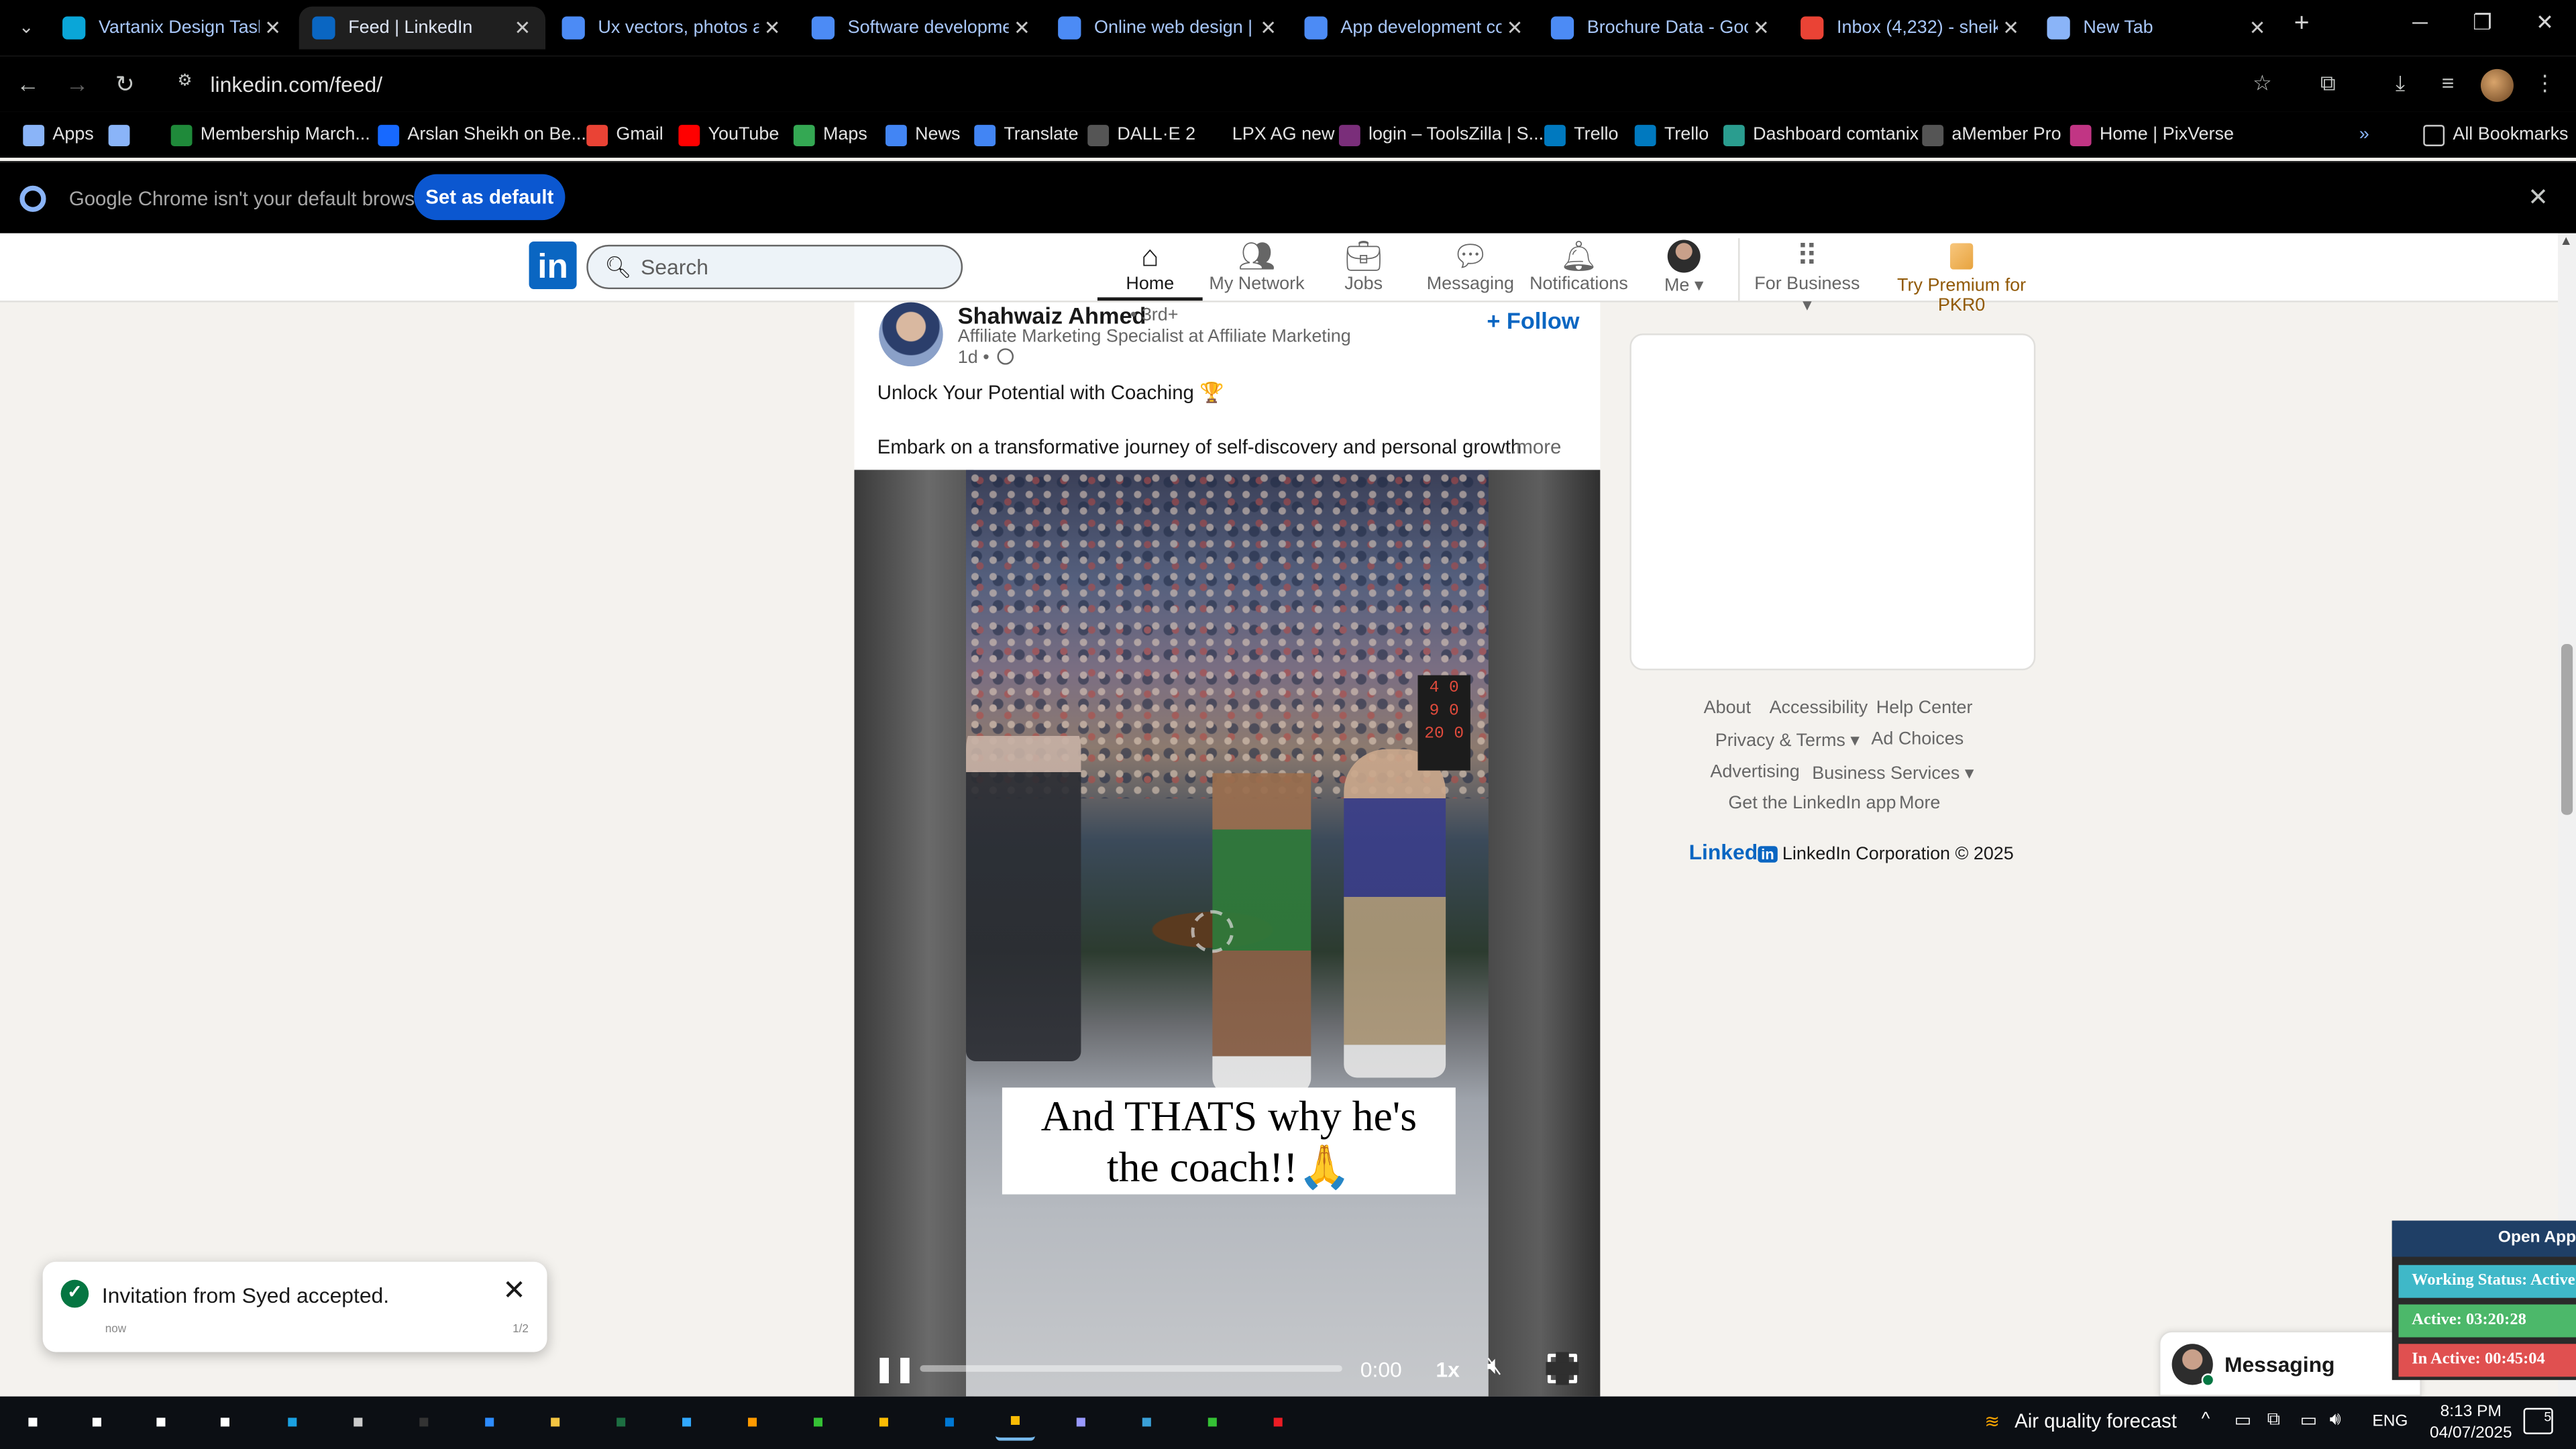 The image size is (2576, 1449). What do you see at coordinates (911, 334) in the screenshot?
I see `author-avatar` at bounding box center [911, 334].